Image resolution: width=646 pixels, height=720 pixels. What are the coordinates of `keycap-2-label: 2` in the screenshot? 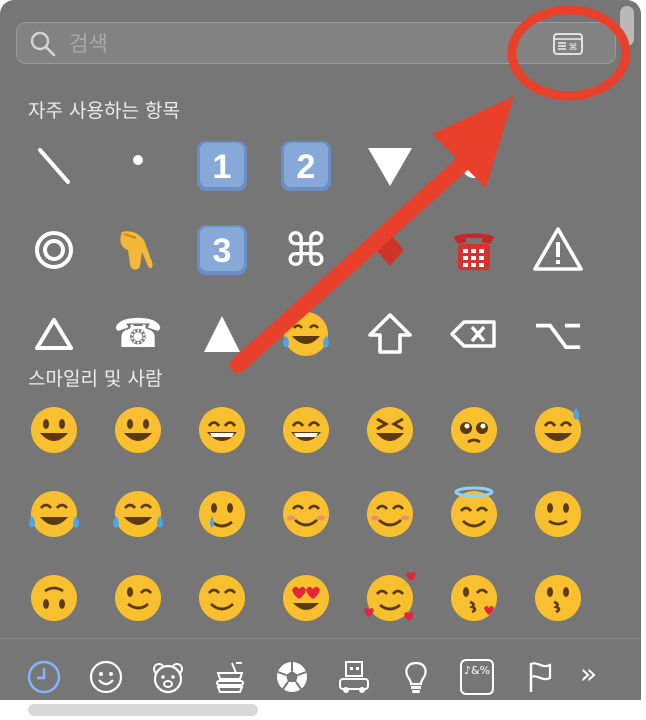 It's located at (306, 167).